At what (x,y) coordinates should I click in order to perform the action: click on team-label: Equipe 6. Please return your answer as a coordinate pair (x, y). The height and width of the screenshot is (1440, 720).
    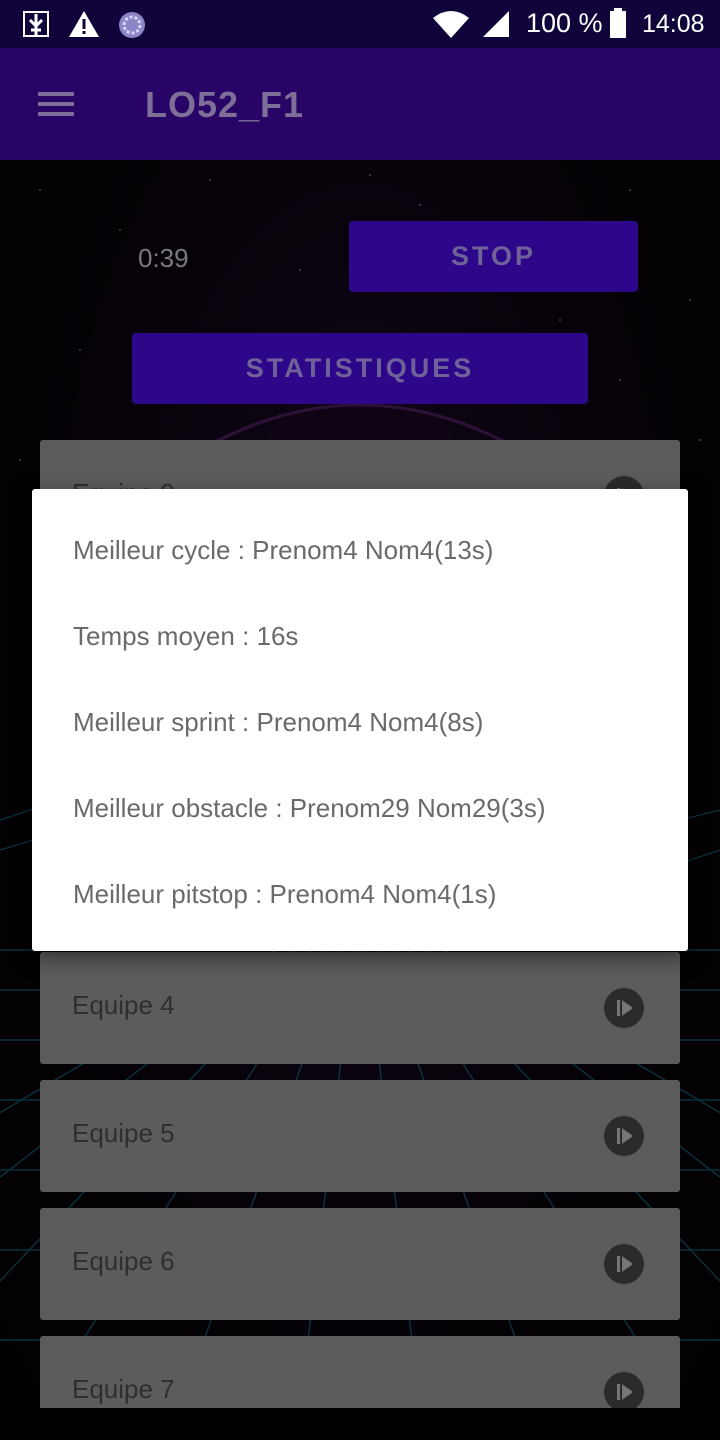
    Looking at the image, I should click on (123, 1261).